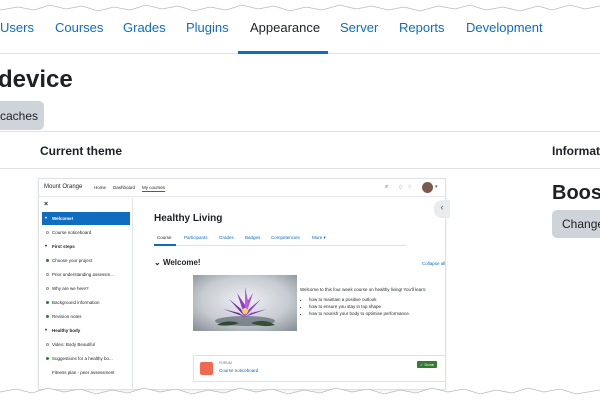  Describe the element at coordinates (401, 188) in the screenshot. I see `bell-icon: ♢` at that location.